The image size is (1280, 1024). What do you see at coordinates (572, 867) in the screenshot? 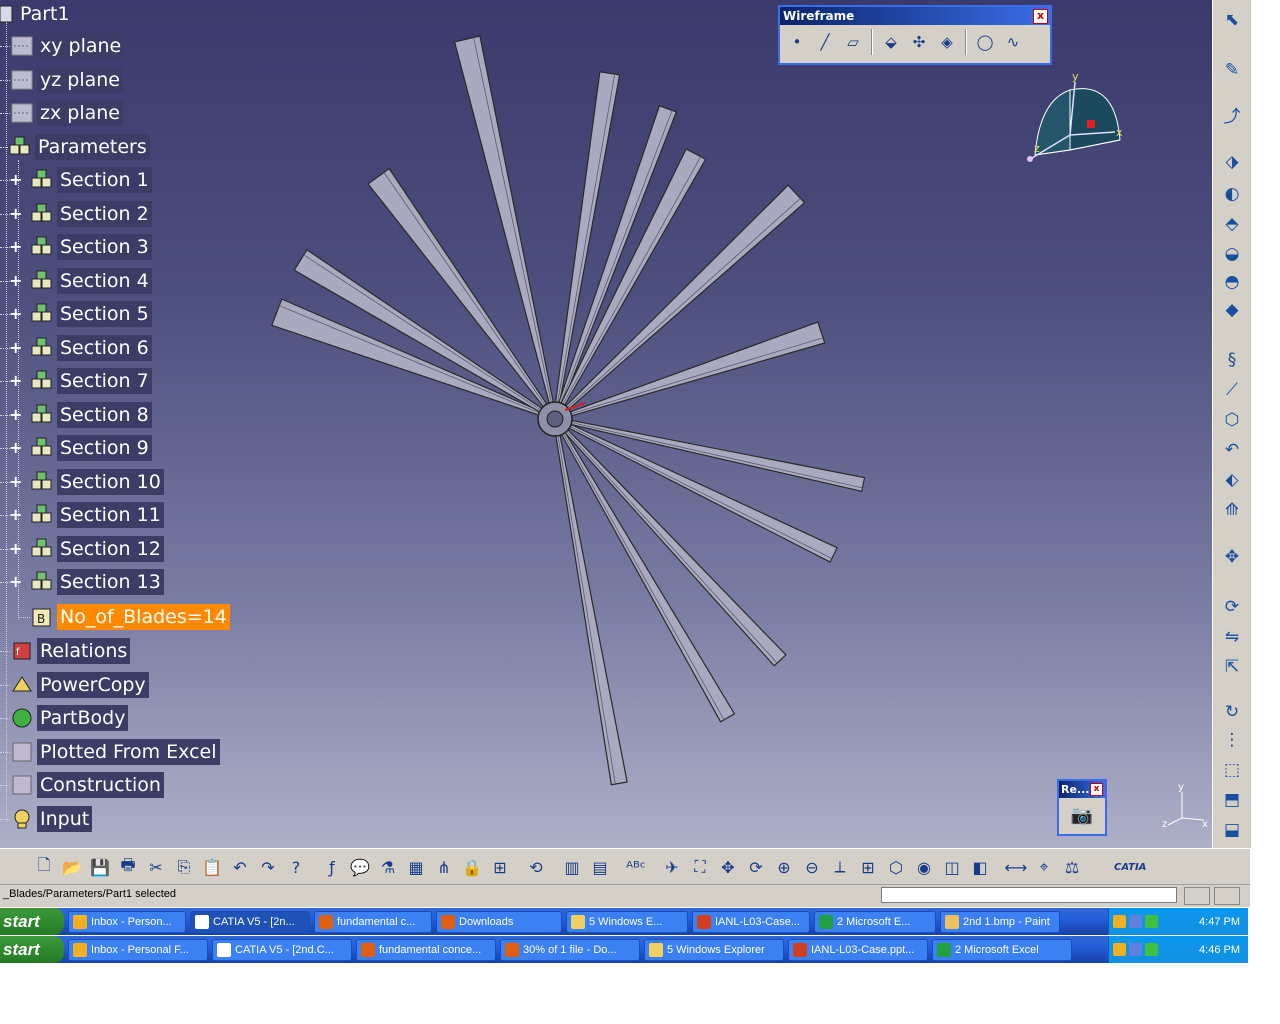
I see `catalog-icon: ▥` at bounding box center [572, 867].